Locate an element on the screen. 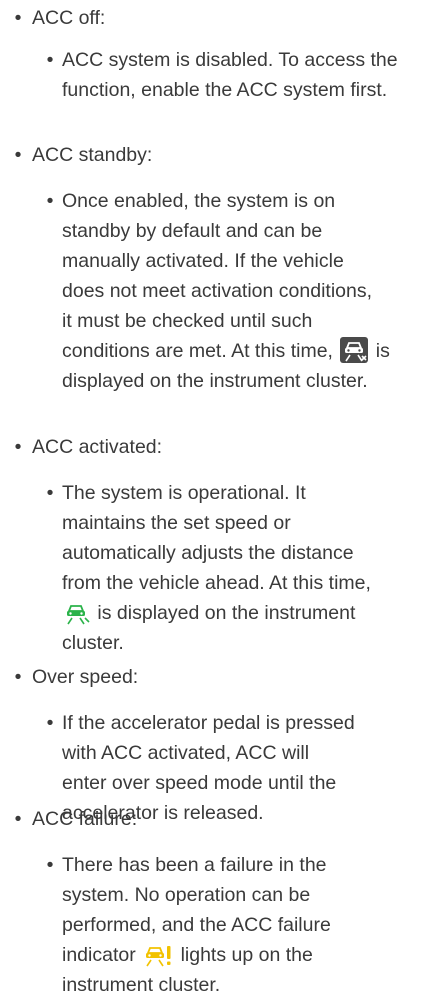 The height and width of the screenshot is (1000, 427). item-label: ACC standby: is located at coordinates (92, 155).